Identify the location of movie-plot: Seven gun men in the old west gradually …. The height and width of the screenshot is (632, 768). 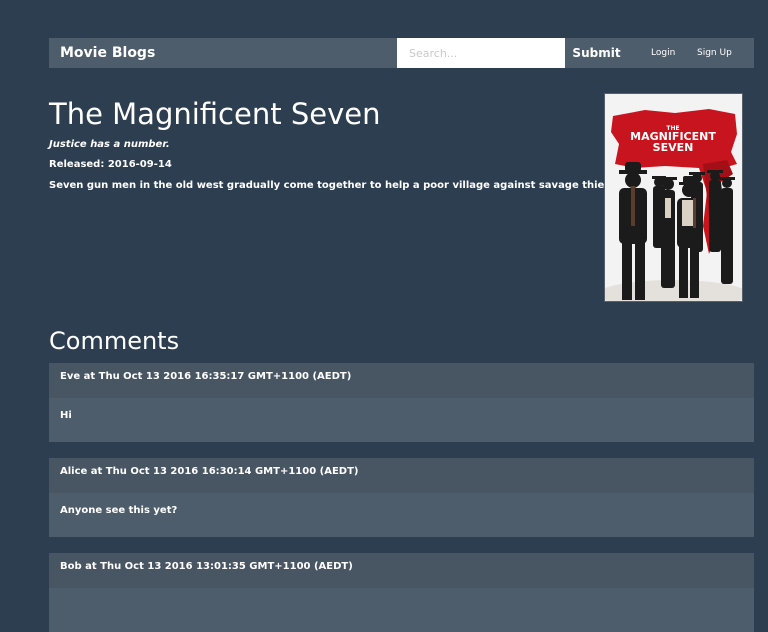
(338, 185).